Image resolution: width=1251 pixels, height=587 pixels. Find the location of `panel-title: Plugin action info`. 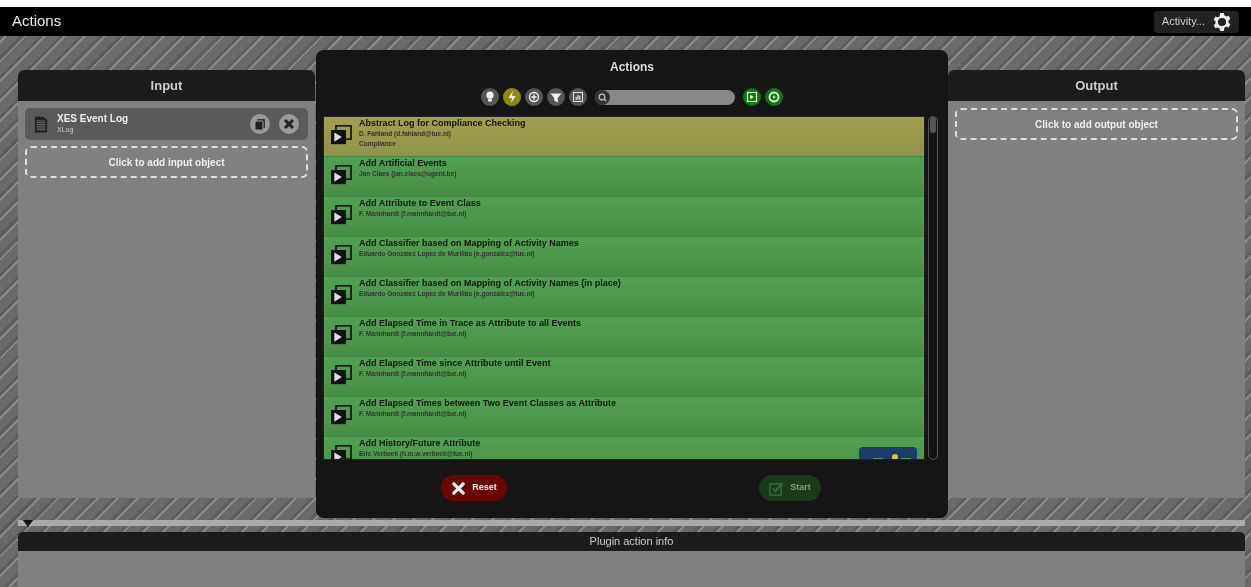

panel-title: Plugin action info is located at coordinates (631, 542).